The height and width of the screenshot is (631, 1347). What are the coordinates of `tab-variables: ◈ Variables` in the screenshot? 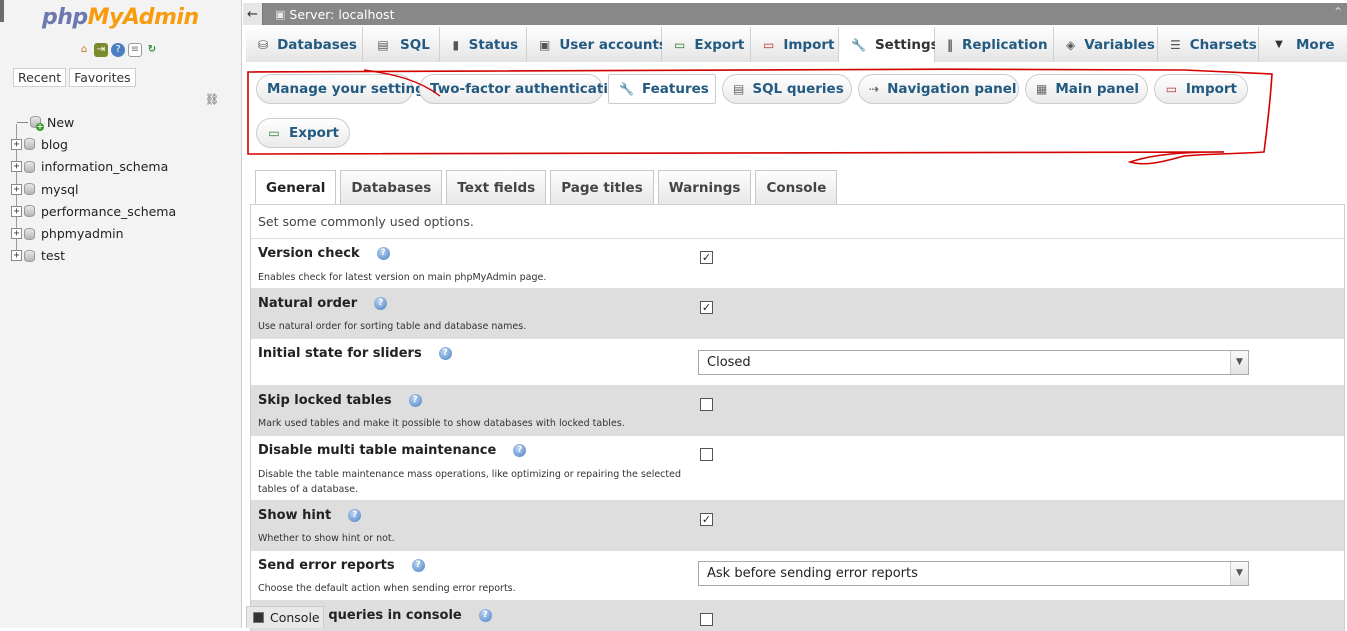 It's located at (1106, 44).